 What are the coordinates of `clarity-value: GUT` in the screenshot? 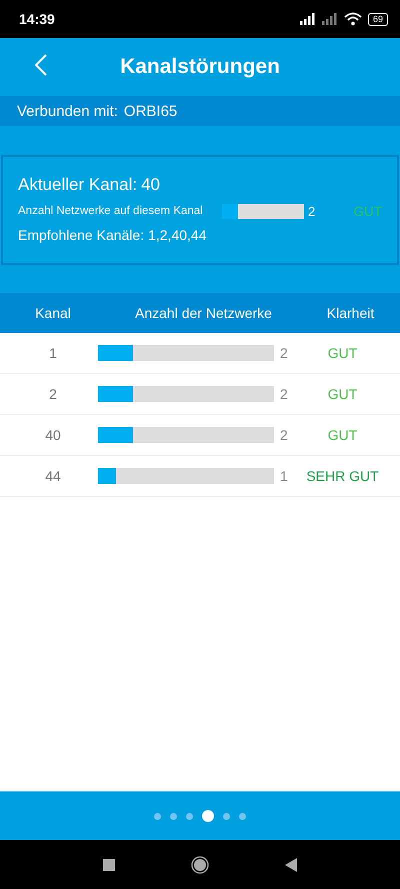 It's located at (368, 211).